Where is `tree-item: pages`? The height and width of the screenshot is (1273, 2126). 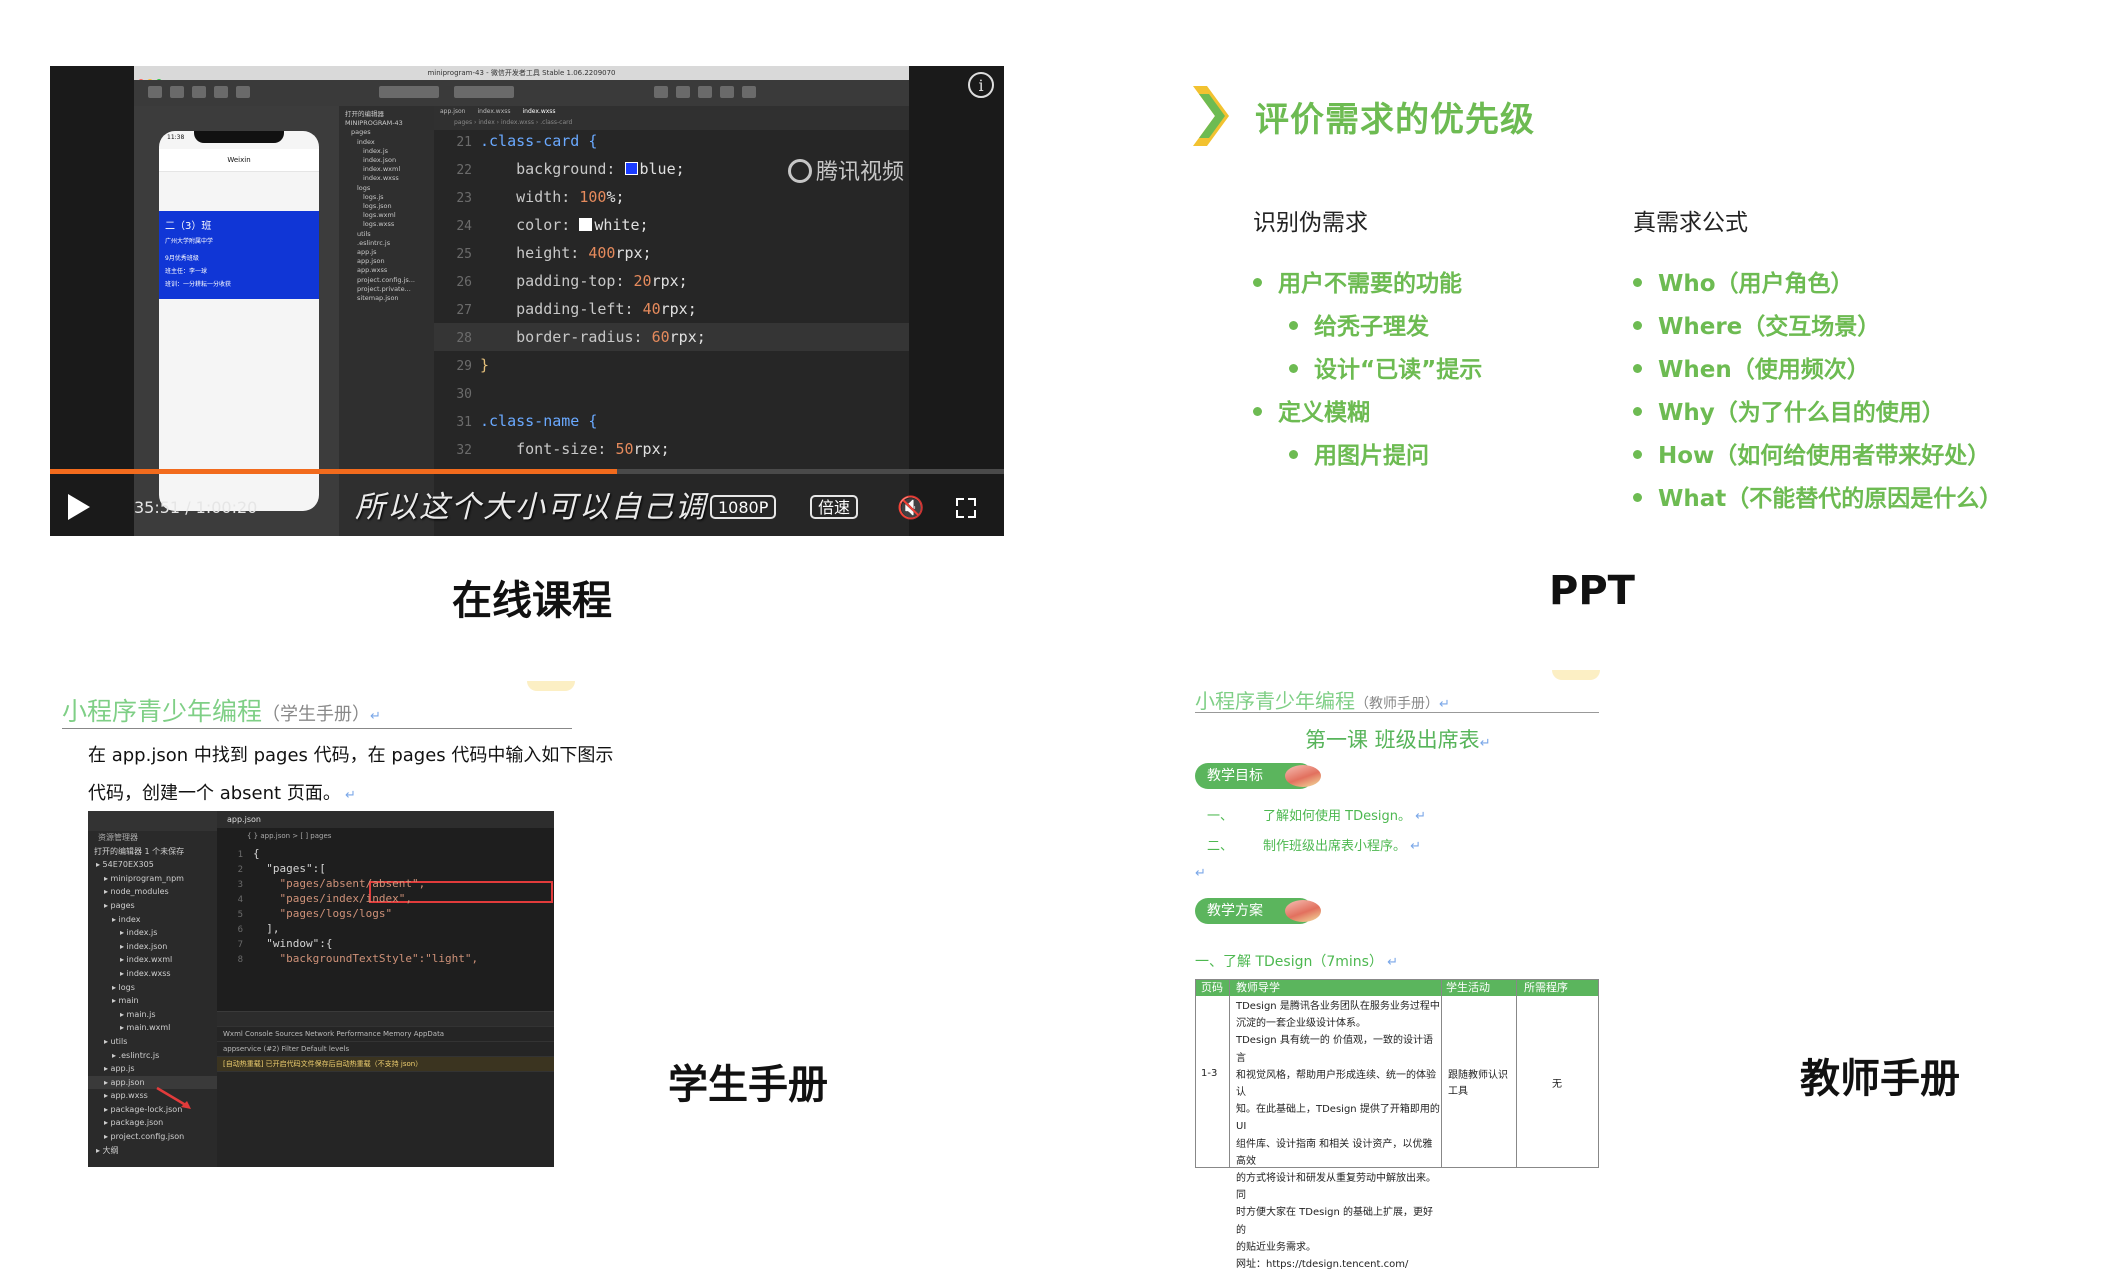 tree-item: pages is located at coordinates (386, 132).